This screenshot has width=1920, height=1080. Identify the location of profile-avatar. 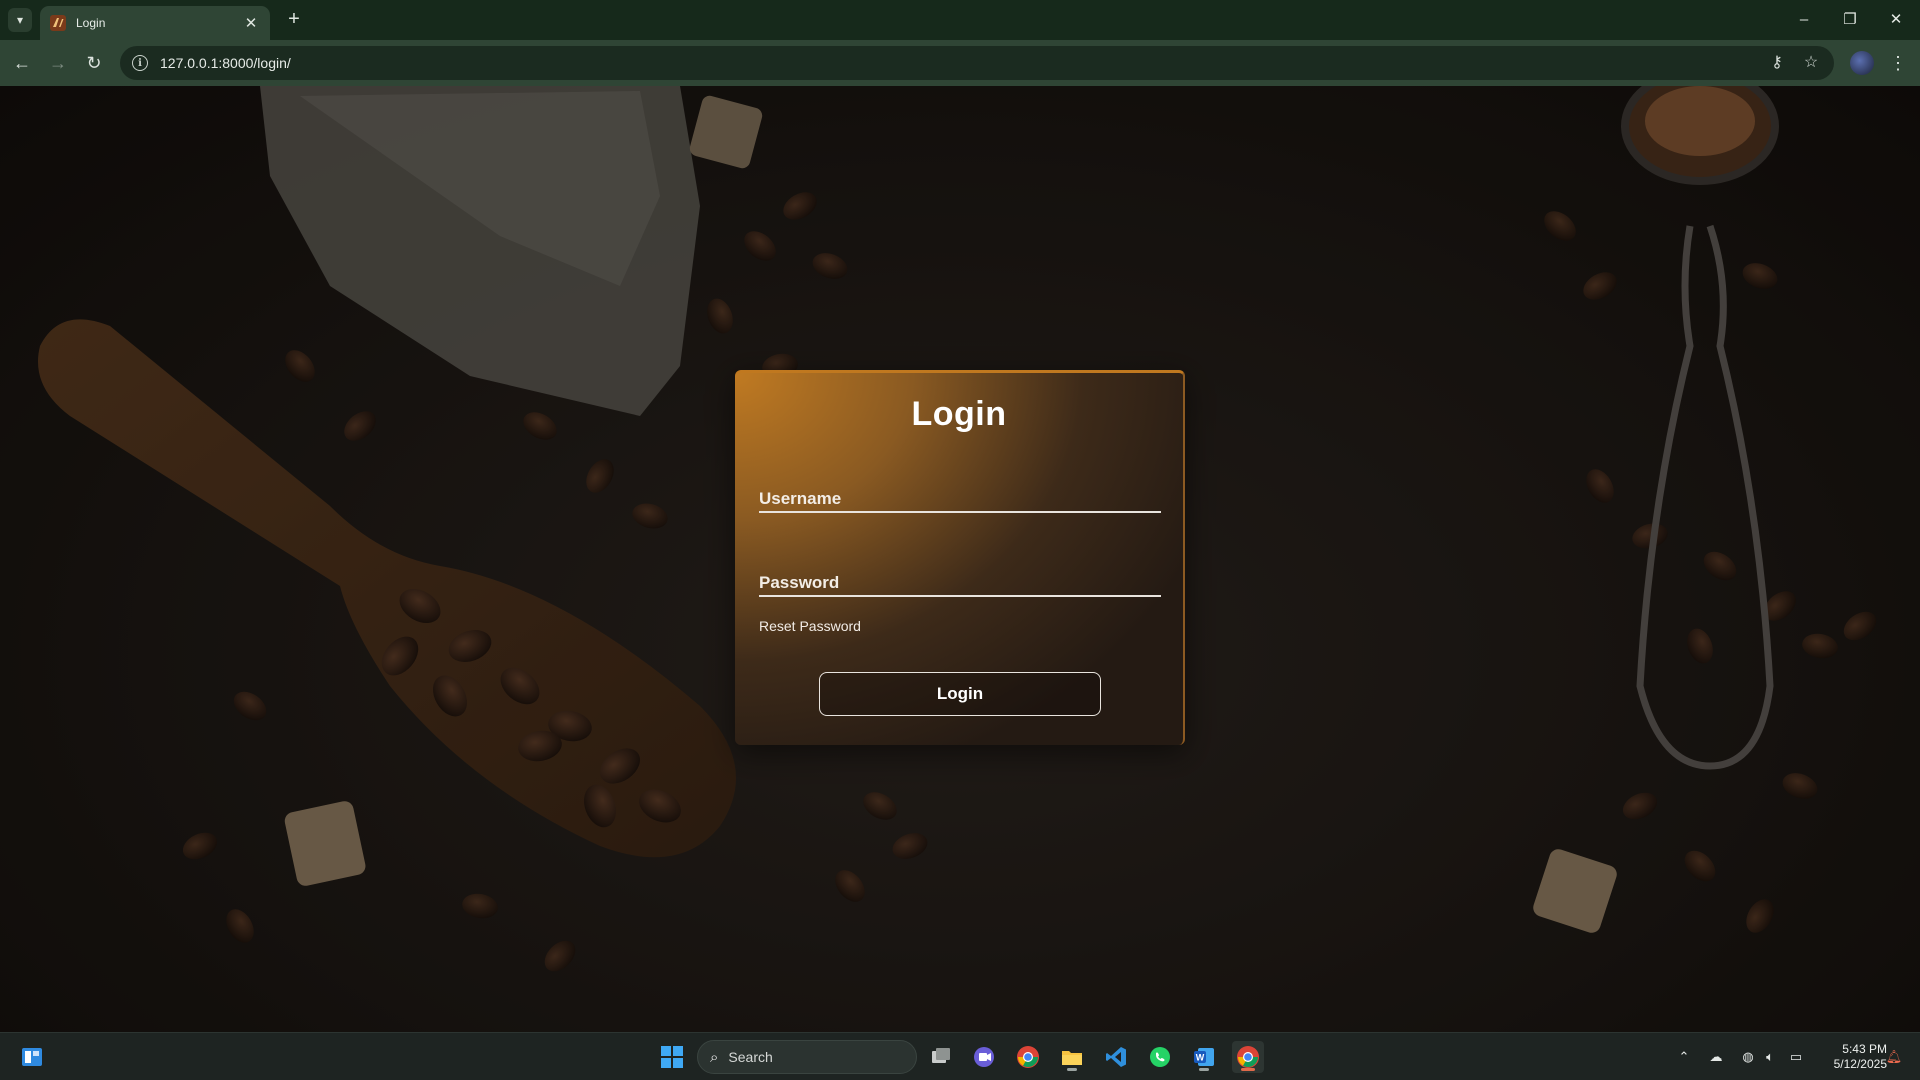
(1862, 63).